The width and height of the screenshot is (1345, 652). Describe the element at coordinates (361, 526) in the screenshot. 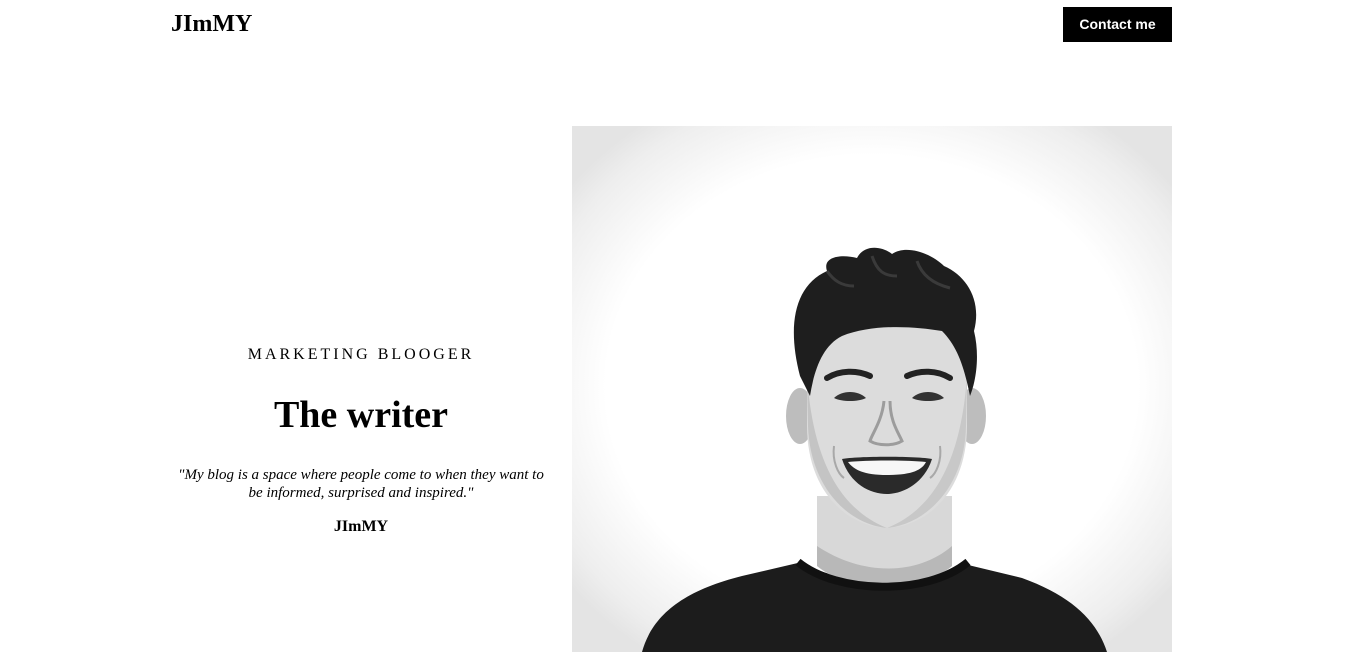

I see `hero-author: JImMY` at that location.